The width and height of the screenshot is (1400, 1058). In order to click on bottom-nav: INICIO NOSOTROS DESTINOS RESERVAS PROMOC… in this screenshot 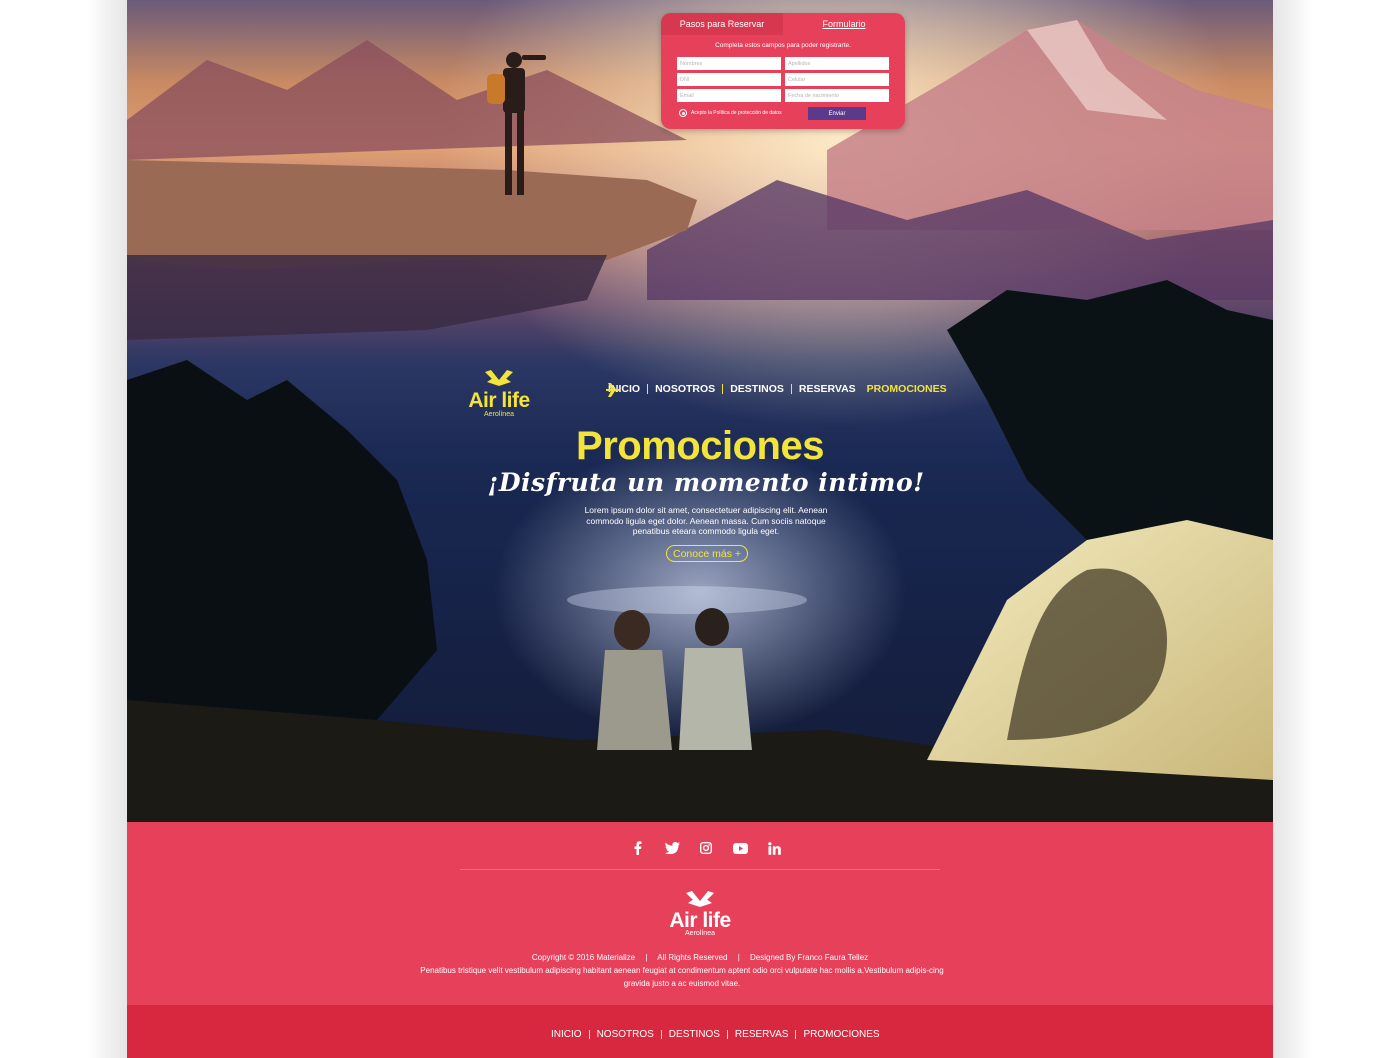, I will do `click(700, 1031)`.